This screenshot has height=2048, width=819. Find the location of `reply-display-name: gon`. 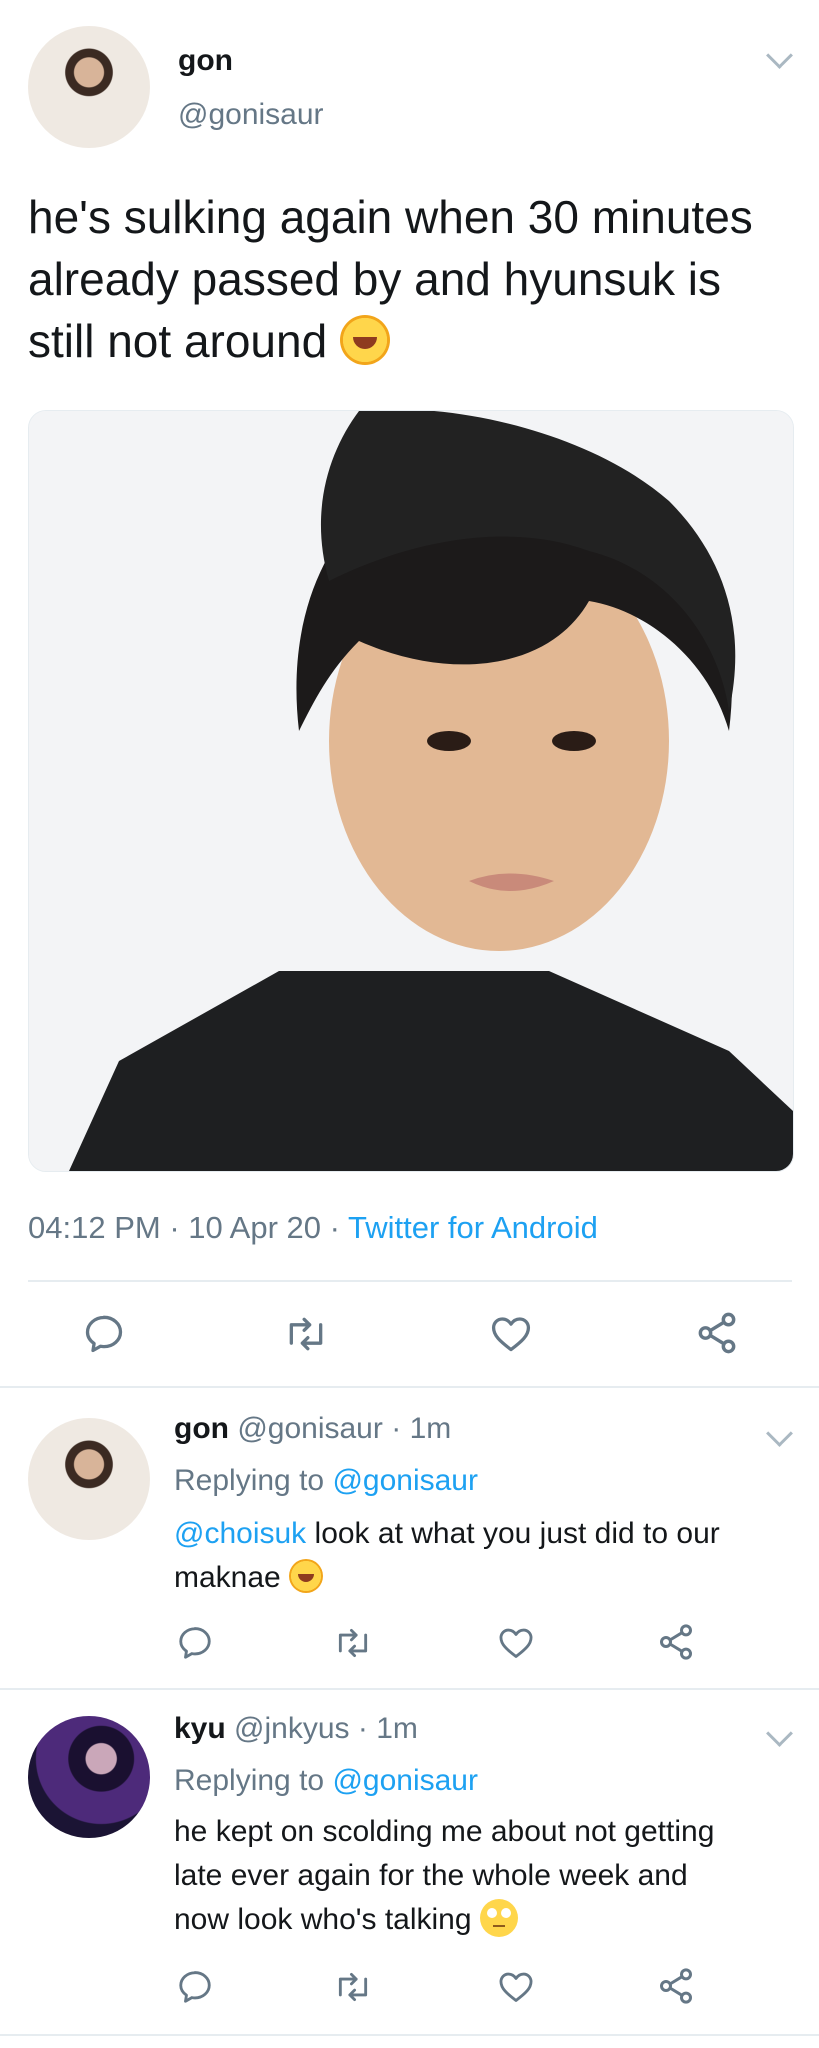

reply-display-name: gon is located at coordinates (201, 1428).